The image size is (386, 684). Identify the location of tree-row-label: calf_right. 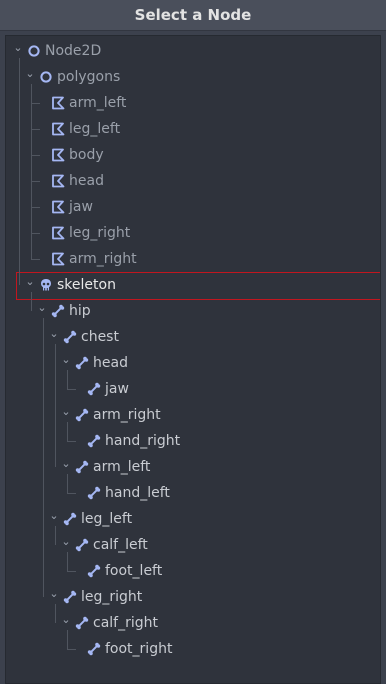
(125, 623).